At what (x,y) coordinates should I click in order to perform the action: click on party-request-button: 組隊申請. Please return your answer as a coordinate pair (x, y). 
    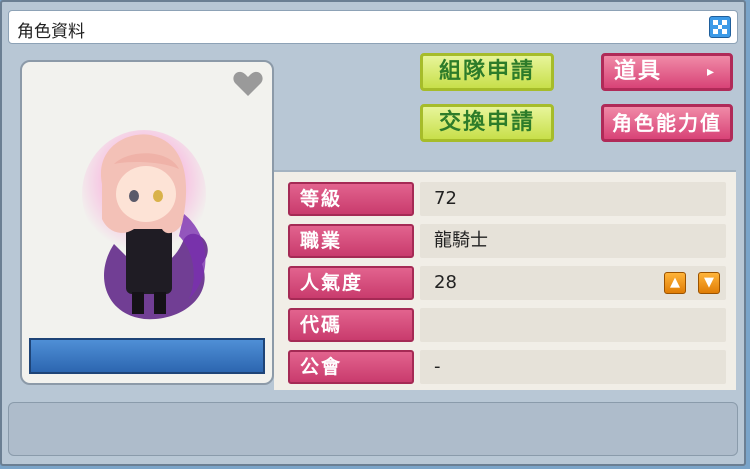
    Looking at the image, I should click on (487, 72).